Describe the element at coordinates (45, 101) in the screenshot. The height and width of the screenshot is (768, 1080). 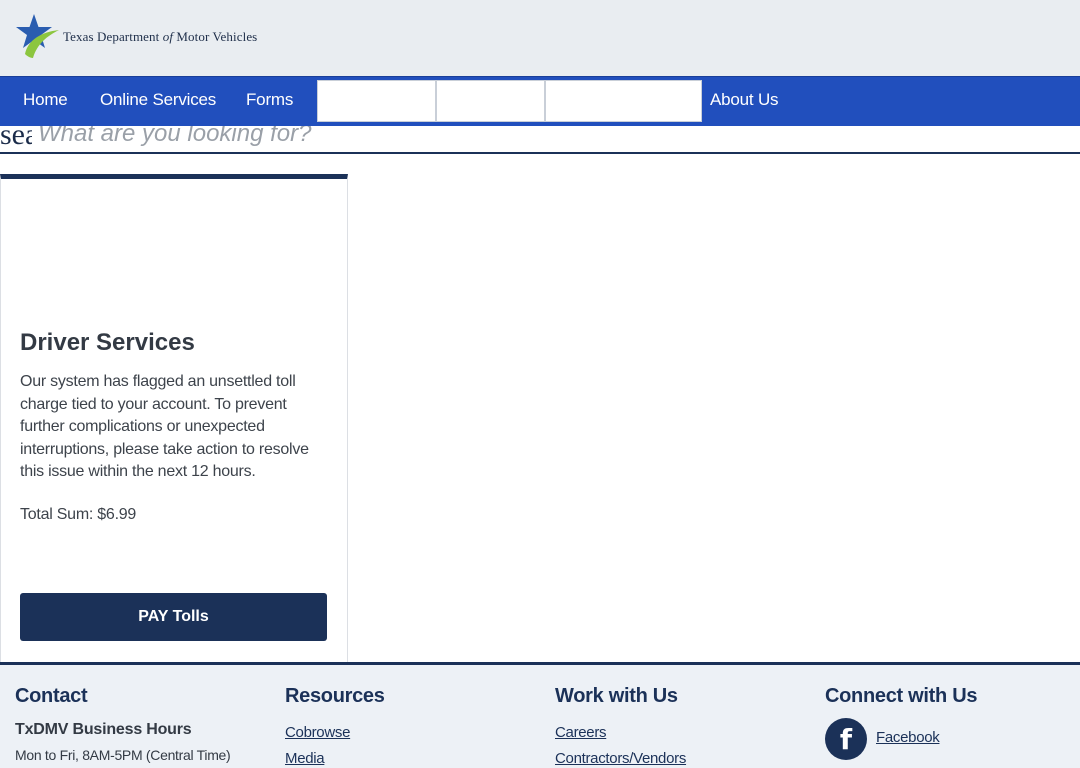
I see `nav-item-home: Home` at that location.